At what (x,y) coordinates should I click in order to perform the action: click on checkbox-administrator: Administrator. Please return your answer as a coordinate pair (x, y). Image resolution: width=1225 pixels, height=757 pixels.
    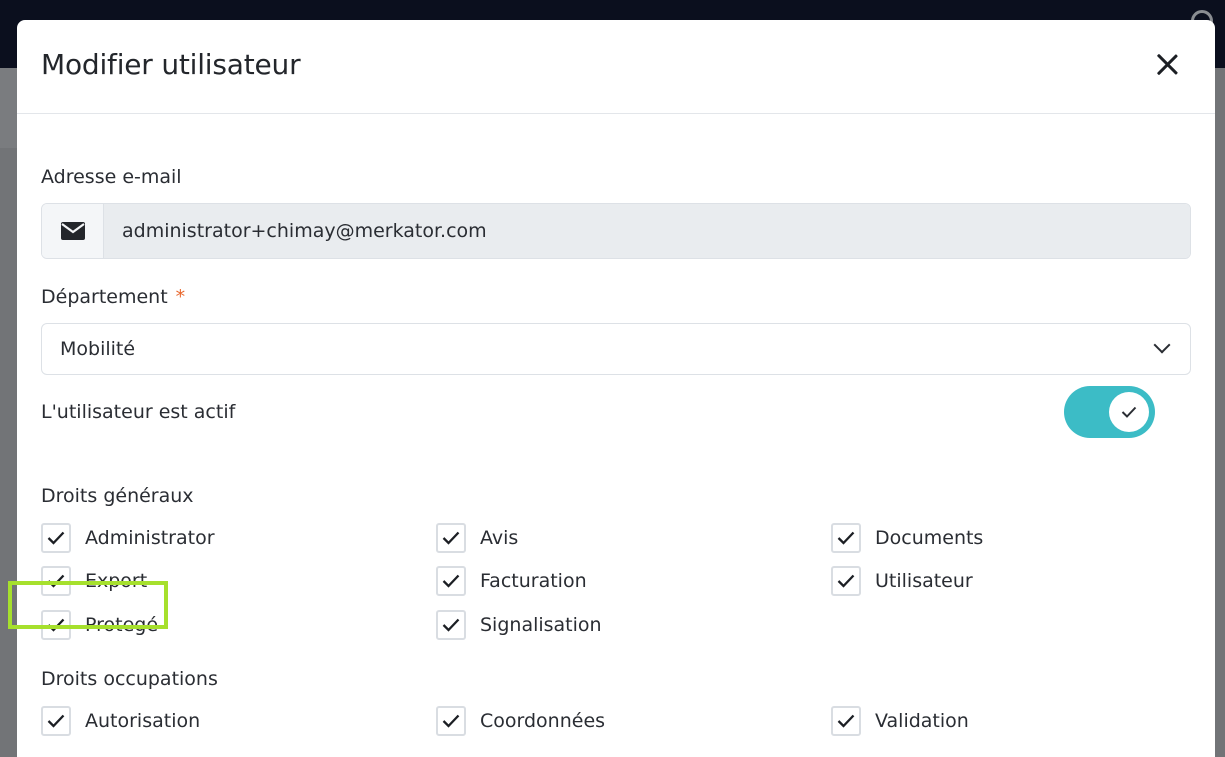
    Looking at the image, I should click on (128, 538).